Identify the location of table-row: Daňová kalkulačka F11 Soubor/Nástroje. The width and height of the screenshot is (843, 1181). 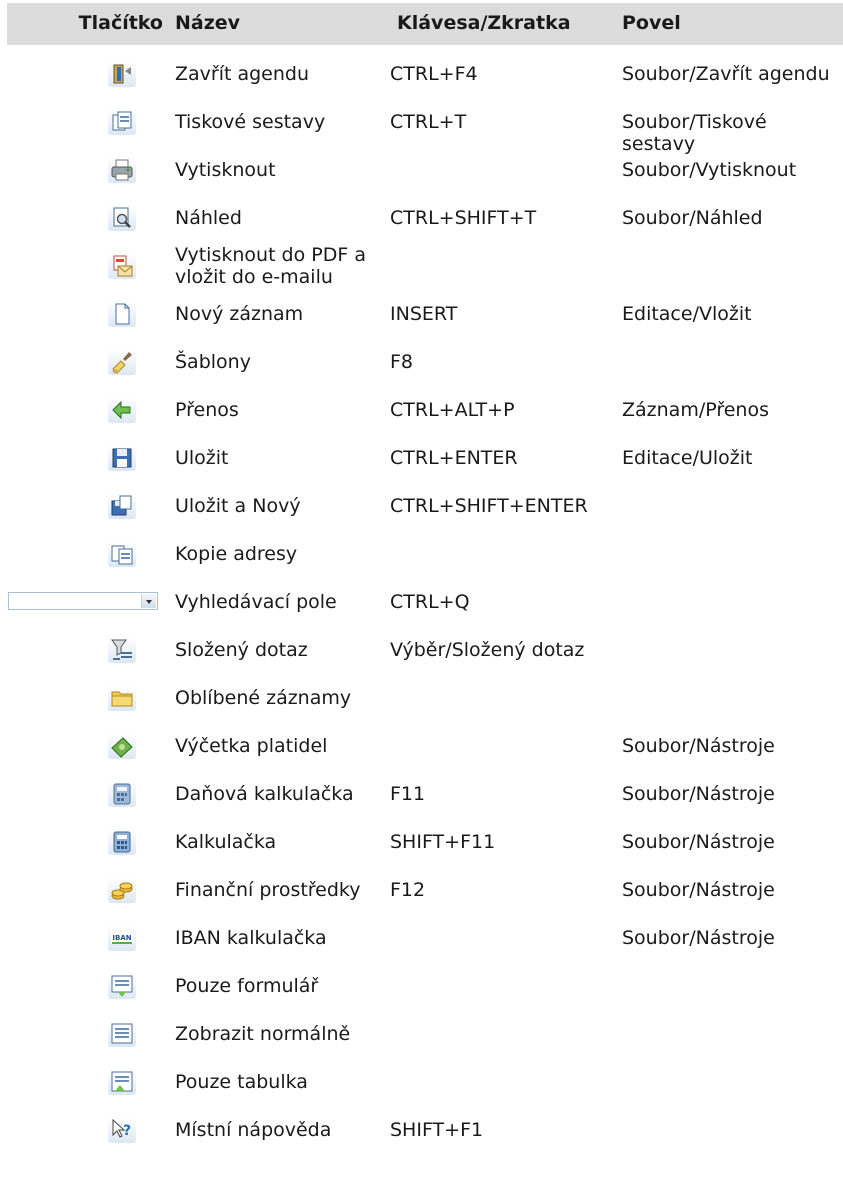
(421, 794).